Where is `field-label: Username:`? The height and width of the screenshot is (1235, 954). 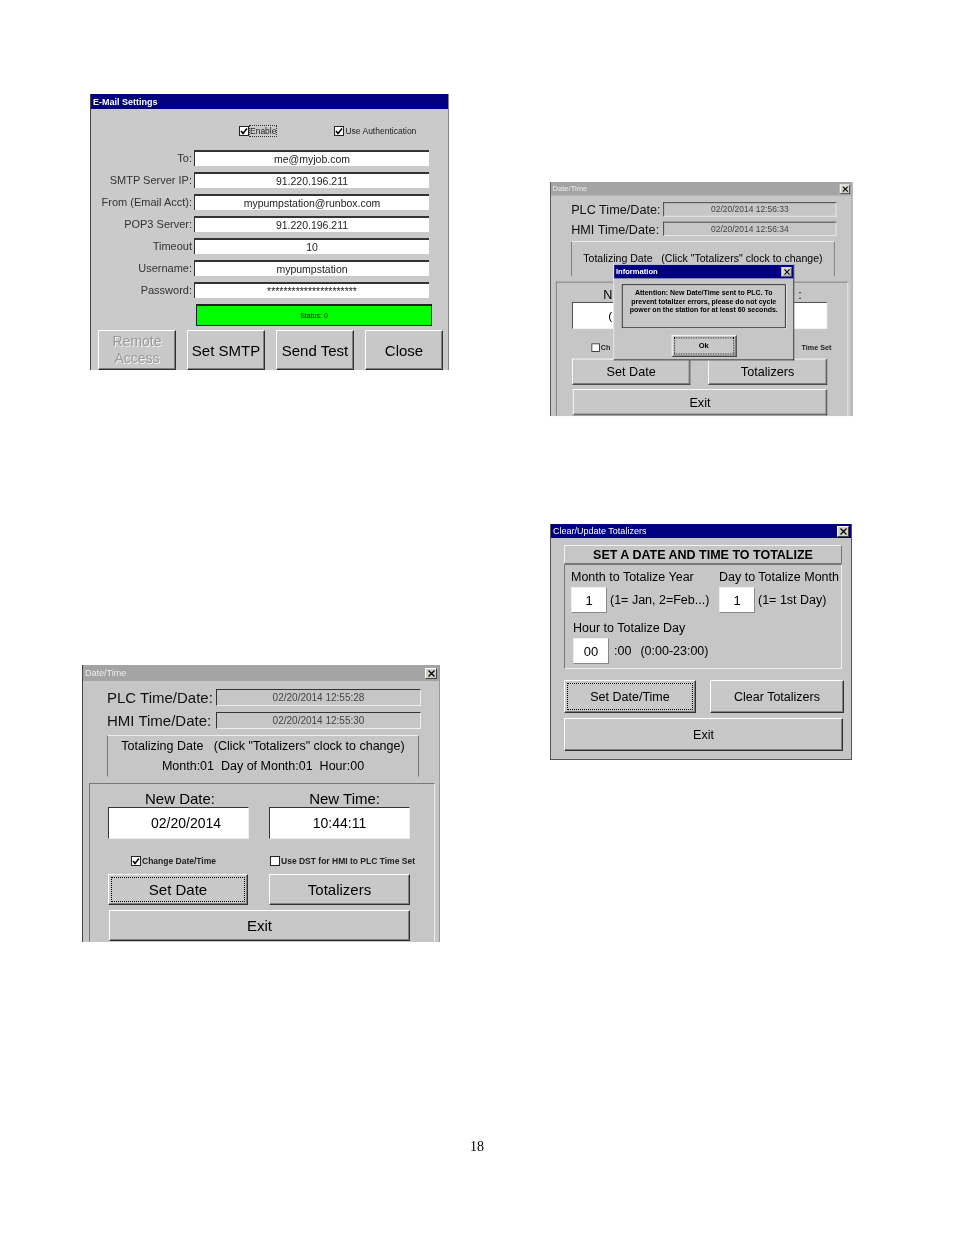 field-label: Username: is located at coordinates (165, 268).